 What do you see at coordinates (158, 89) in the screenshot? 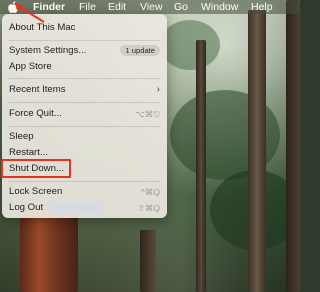
I see `chevron-right-icon: ›` at bounding box center [158, 89].